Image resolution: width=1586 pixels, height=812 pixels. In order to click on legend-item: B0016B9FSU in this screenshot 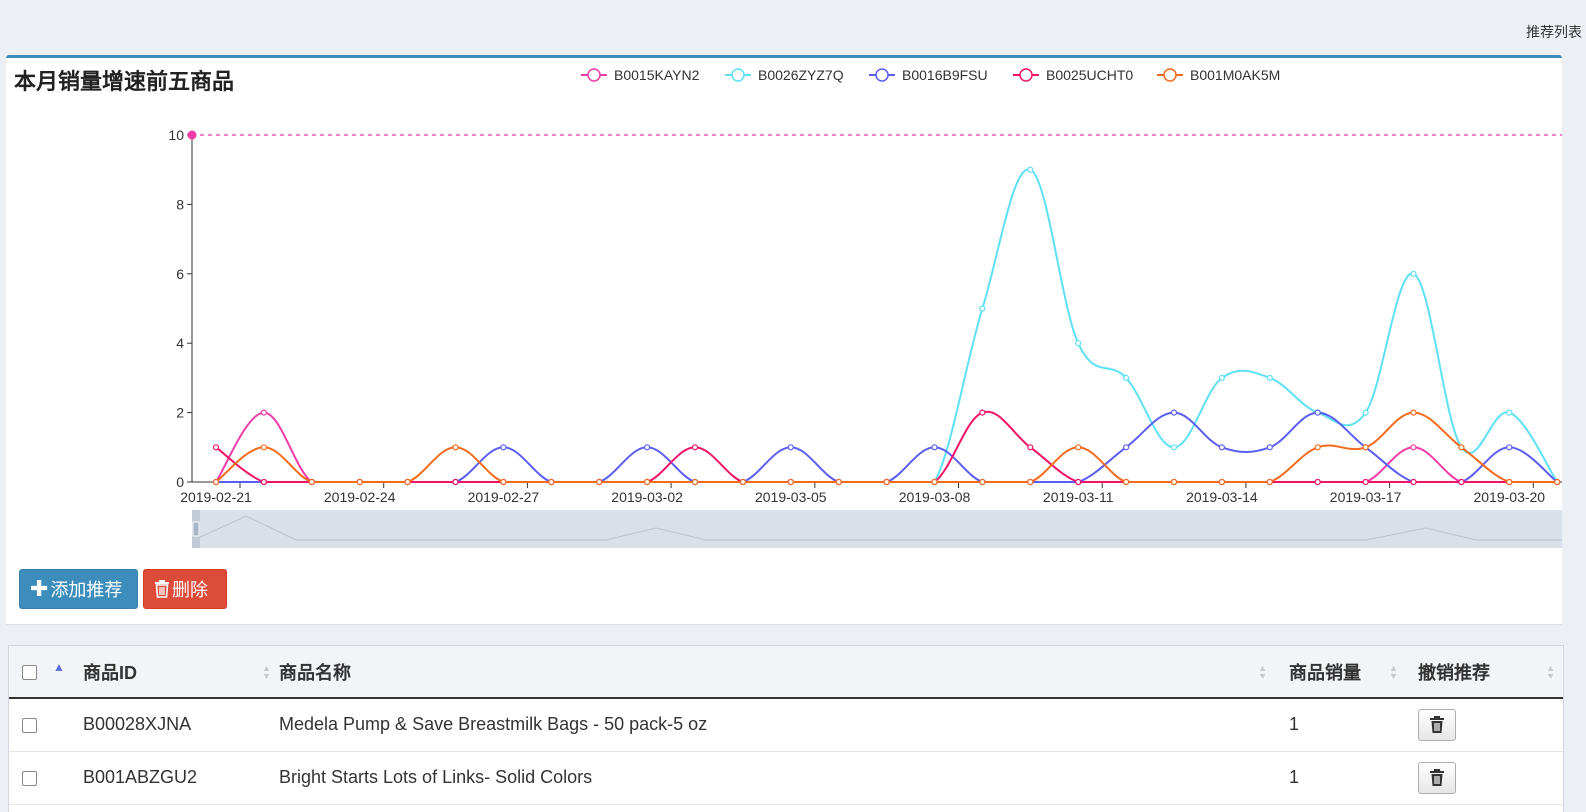, I will do `click(928, 75)`.